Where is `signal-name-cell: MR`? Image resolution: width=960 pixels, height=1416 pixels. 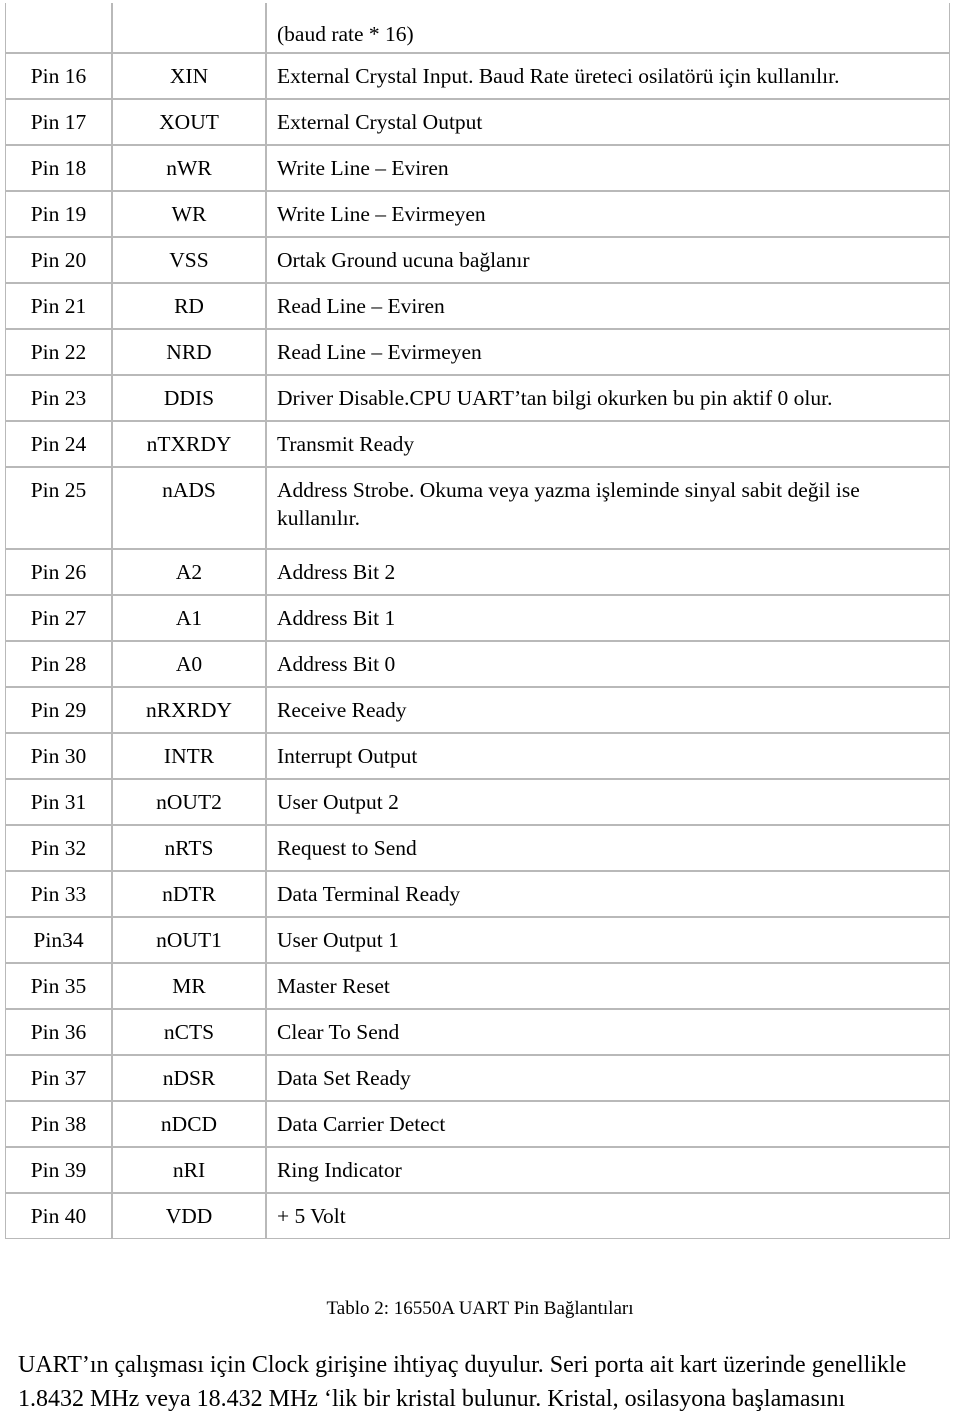 signal-name-cell: MR is located at coordinates (189, 986).